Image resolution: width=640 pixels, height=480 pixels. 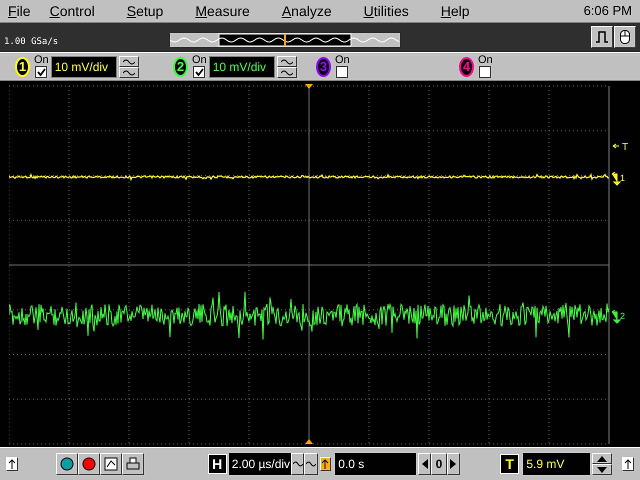 I want to click on trigger-level-field: 5.9 mV, so click(x=556, y=464).